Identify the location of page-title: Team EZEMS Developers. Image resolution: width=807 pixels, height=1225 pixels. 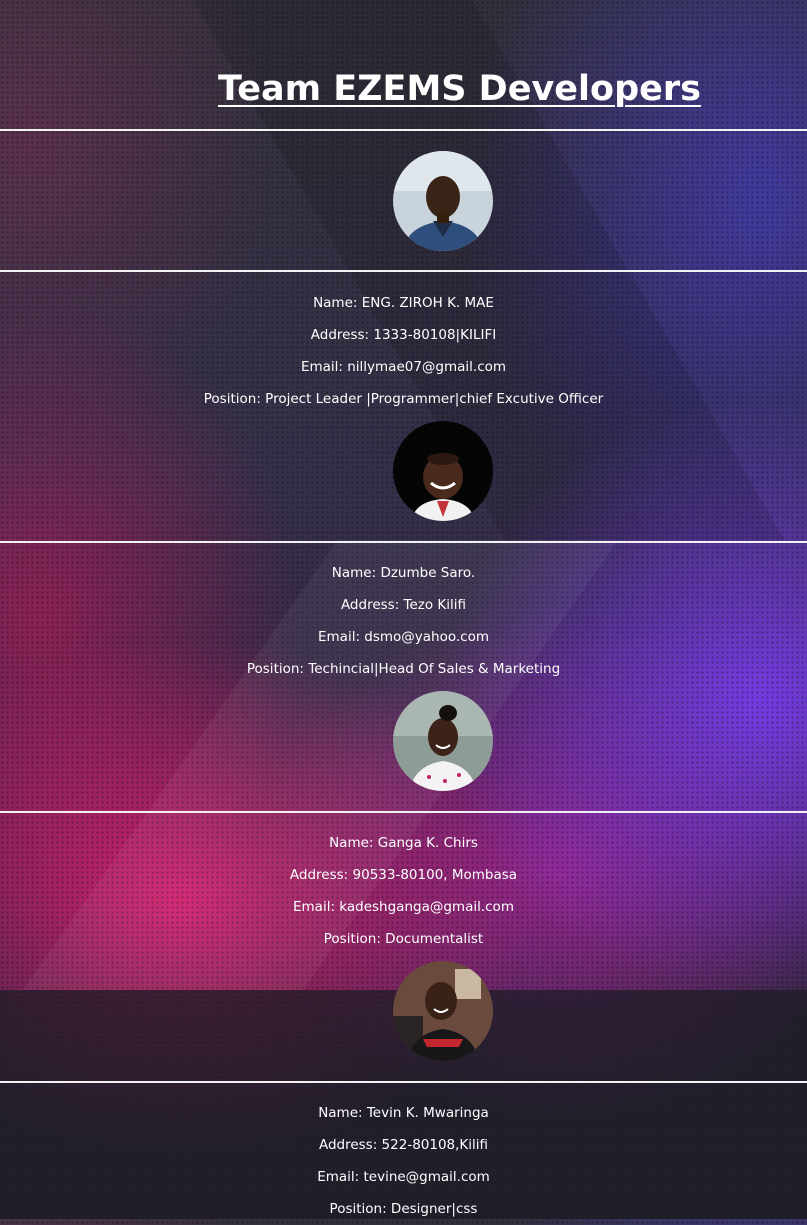
(459, 89).